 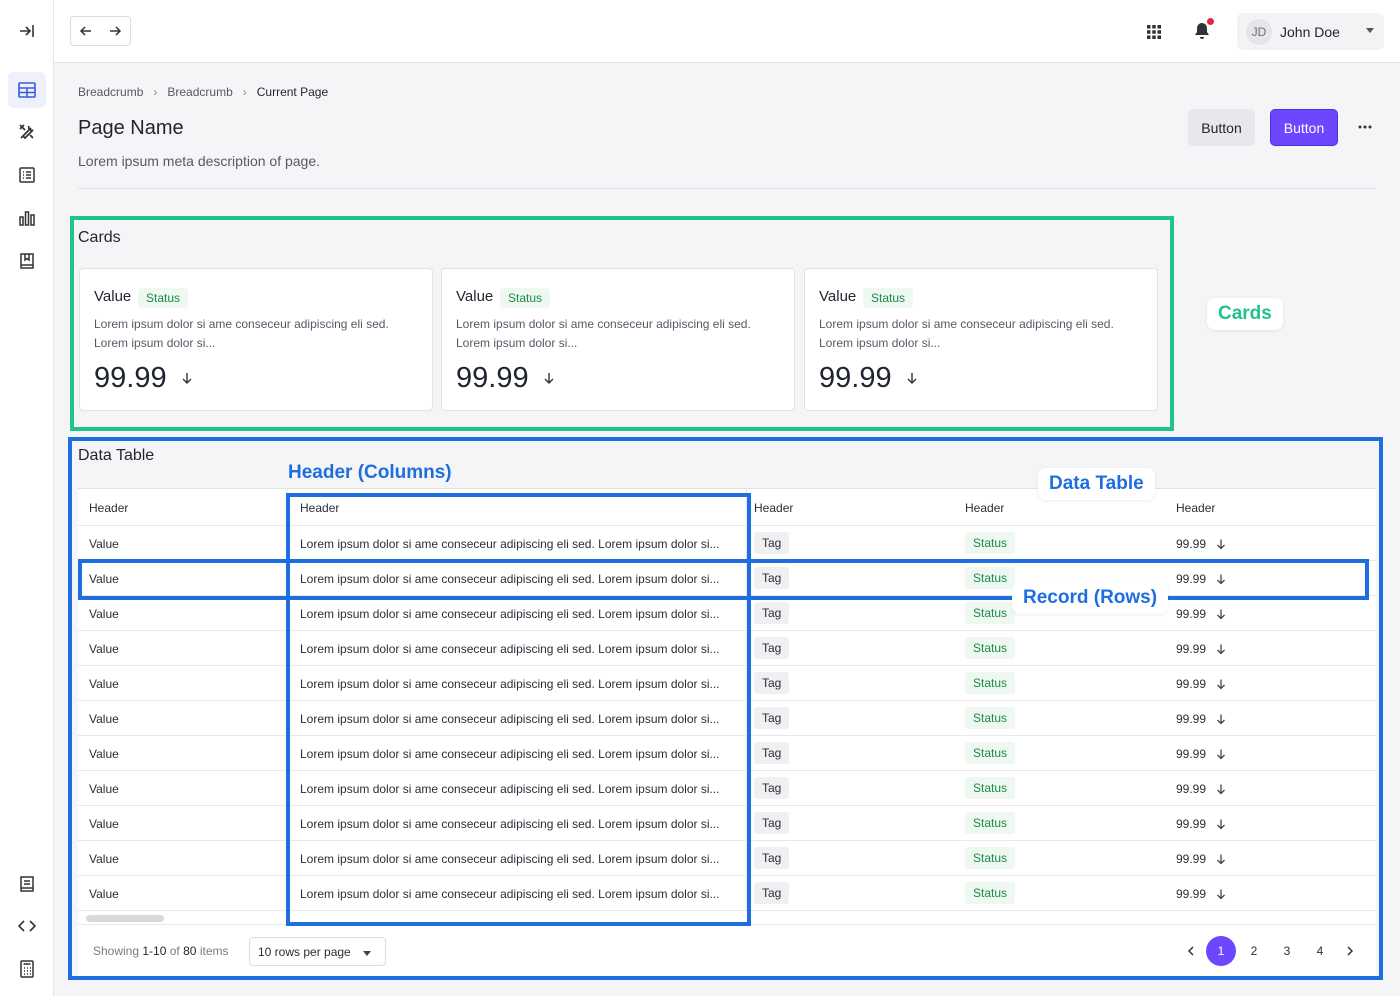 I want to click on next-page-button, so click(x=1350, y=951).